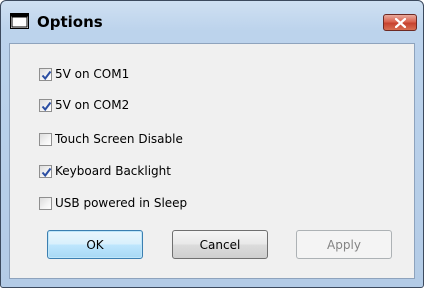 The width and height of the screenshot is (424, 288). I want to click on close-icon, so click(400, 23).